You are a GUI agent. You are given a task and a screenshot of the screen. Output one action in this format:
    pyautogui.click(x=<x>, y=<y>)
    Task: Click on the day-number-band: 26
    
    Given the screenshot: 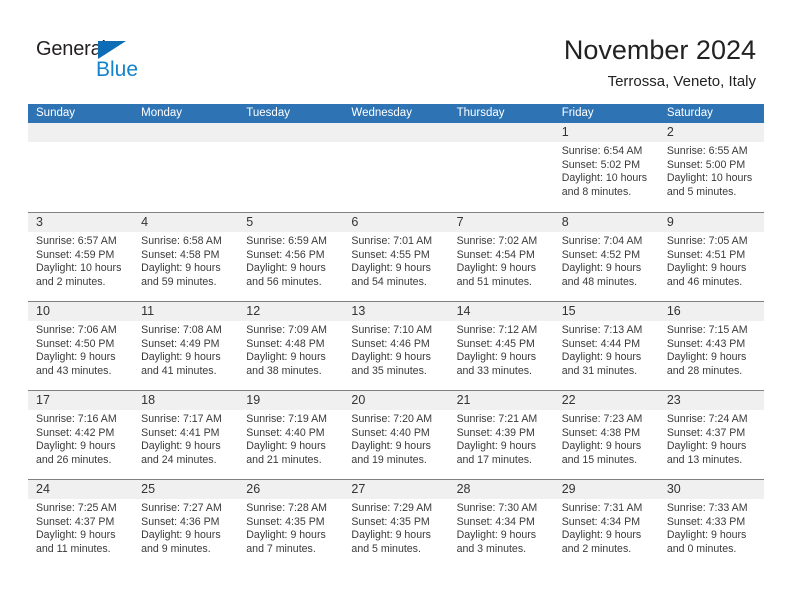 What is the action you would take?
    pyautogui.click(x=291, y=489)
    